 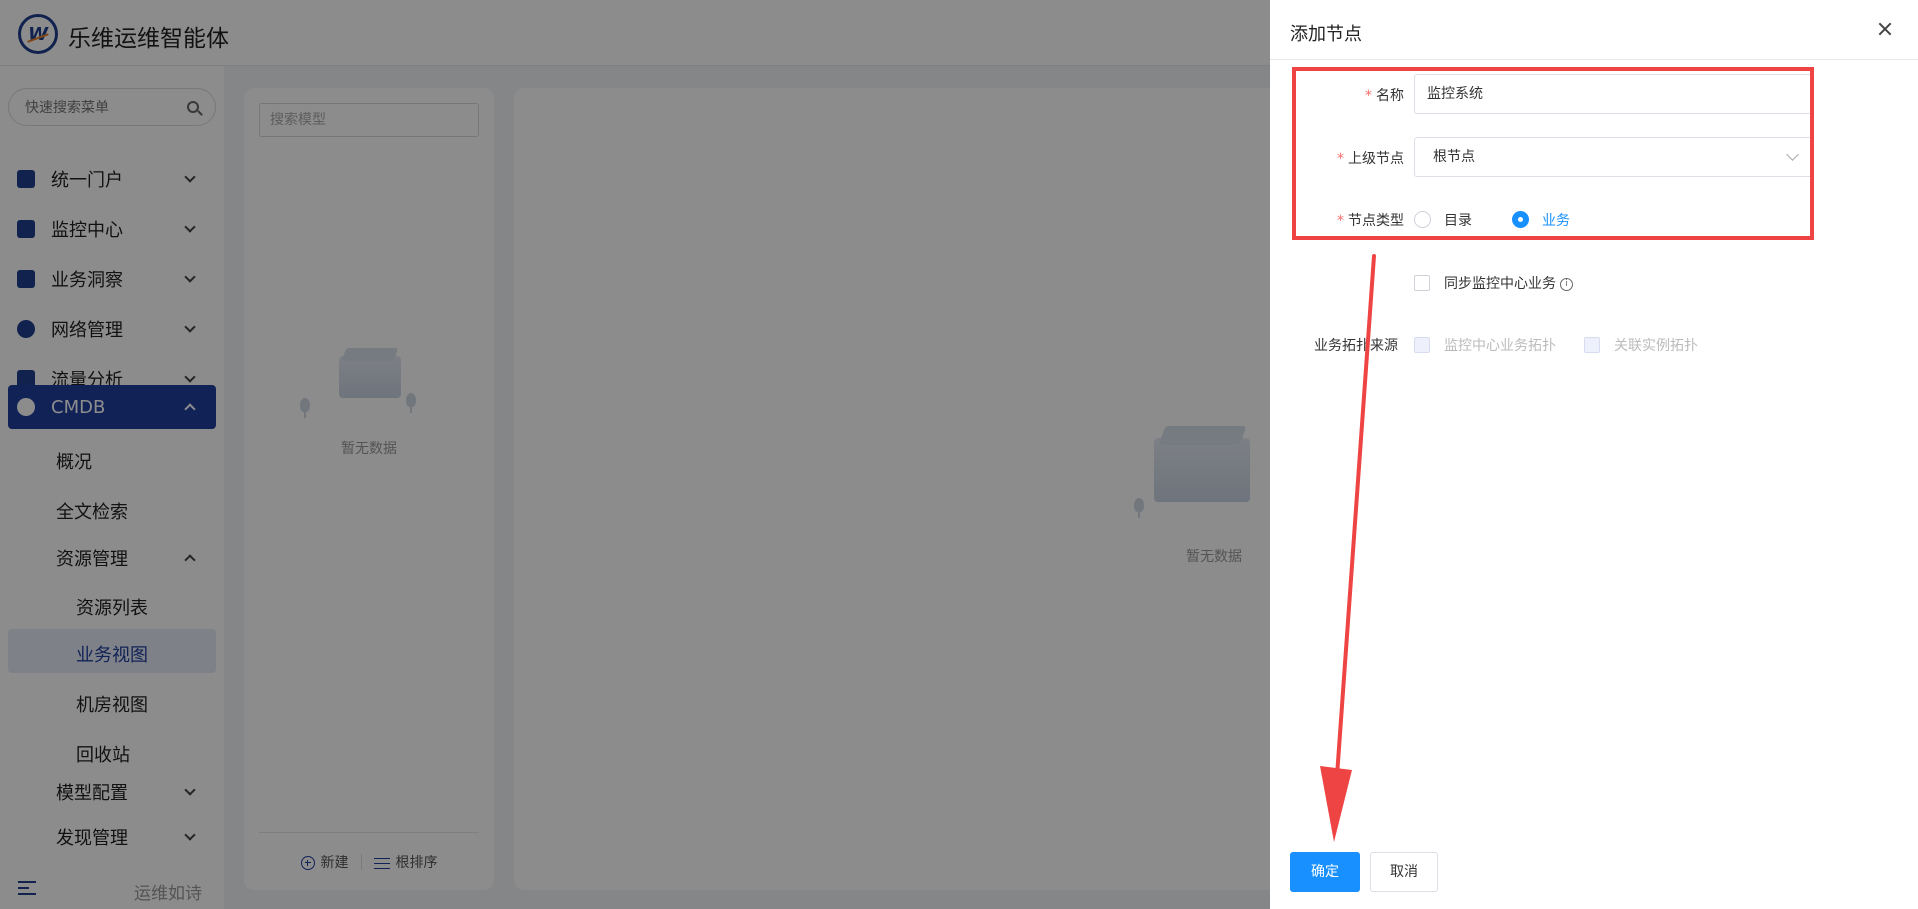 What do you see at coordinates (1656, 346) in the screenshot?
I see `topo-instance-label: 关联实例拓扑` at bounding box center [1656, 346].